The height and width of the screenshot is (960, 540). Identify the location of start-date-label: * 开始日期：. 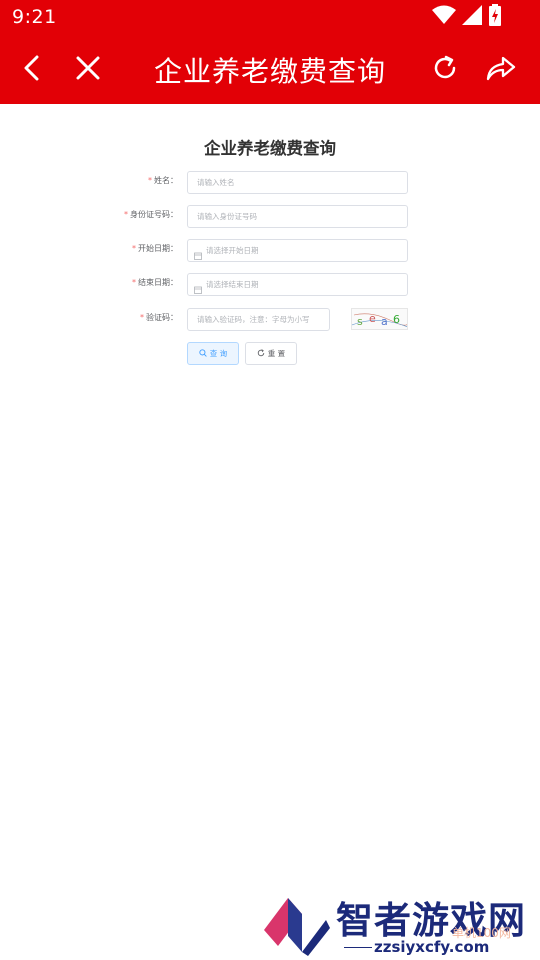
(155, 248).